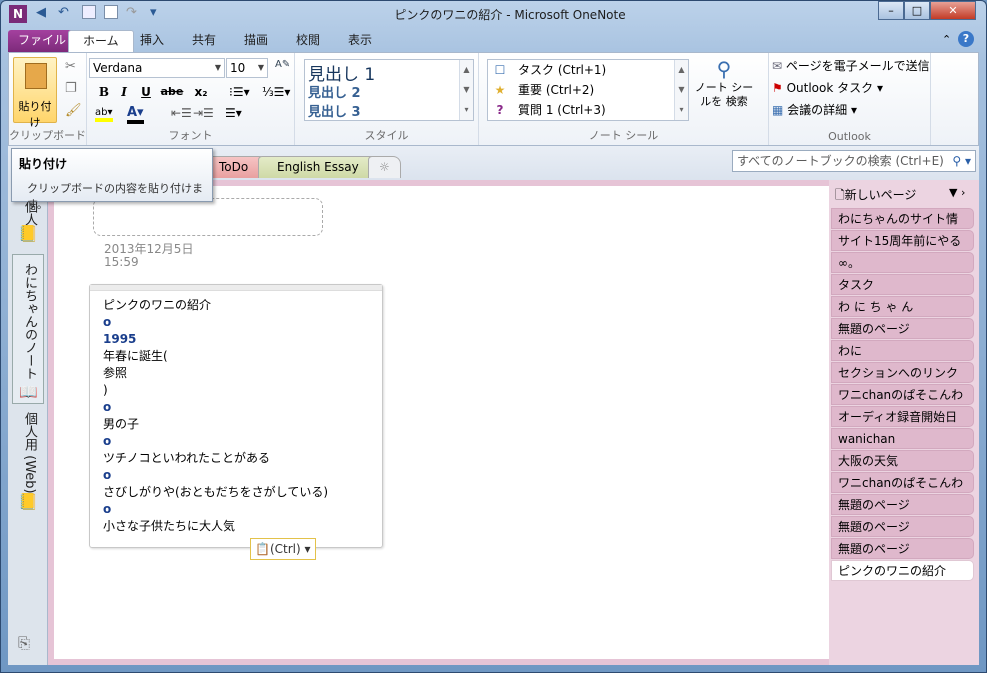 The height and width of the screenshot is (673, 987). I want to click on paste-label: 貼り付け, so click(35, 114).